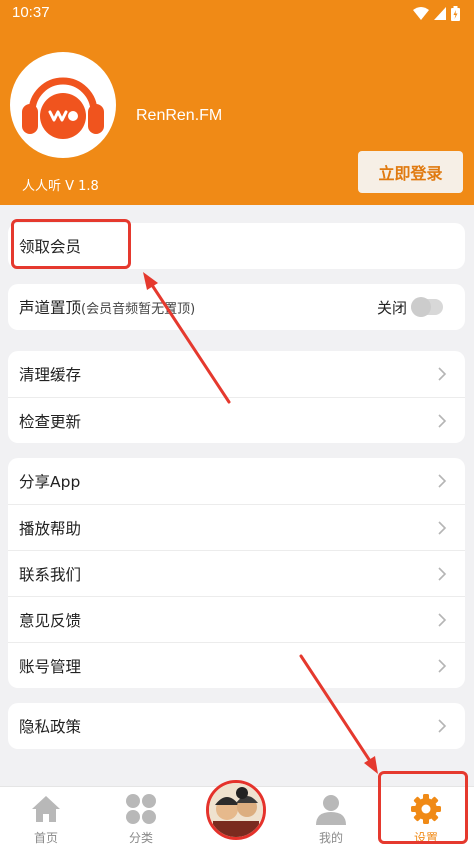  I want to click on signal-icon, so click(440, 13).